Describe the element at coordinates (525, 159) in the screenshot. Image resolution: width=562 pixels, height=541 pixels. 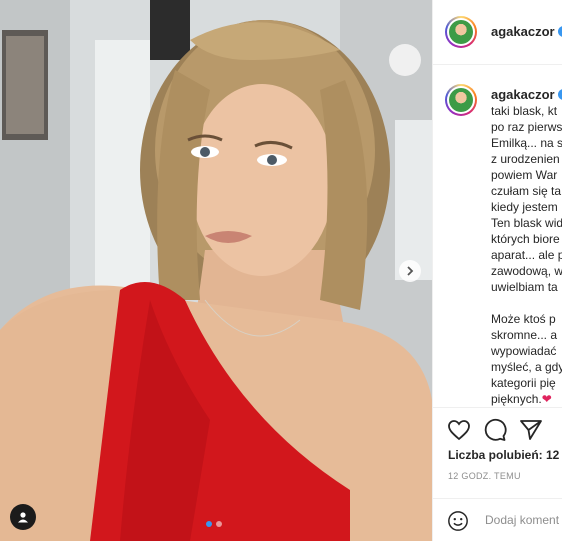
I see `caption-line: z urodzenien` at that location.